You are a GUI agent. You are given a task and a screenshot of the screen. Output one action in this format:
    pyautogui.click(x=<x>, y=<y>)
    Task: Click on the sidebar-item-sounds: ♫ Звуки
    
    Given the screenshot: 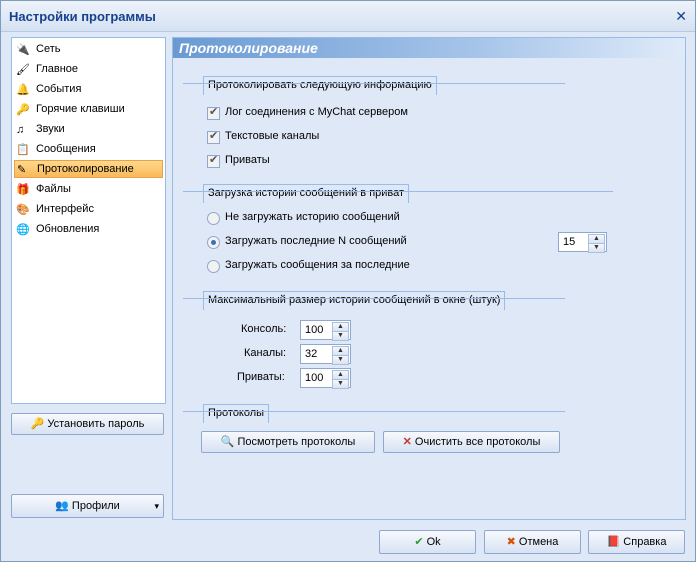 What is the action you would take?
    pyautogui.click(x=87, y=129)
    